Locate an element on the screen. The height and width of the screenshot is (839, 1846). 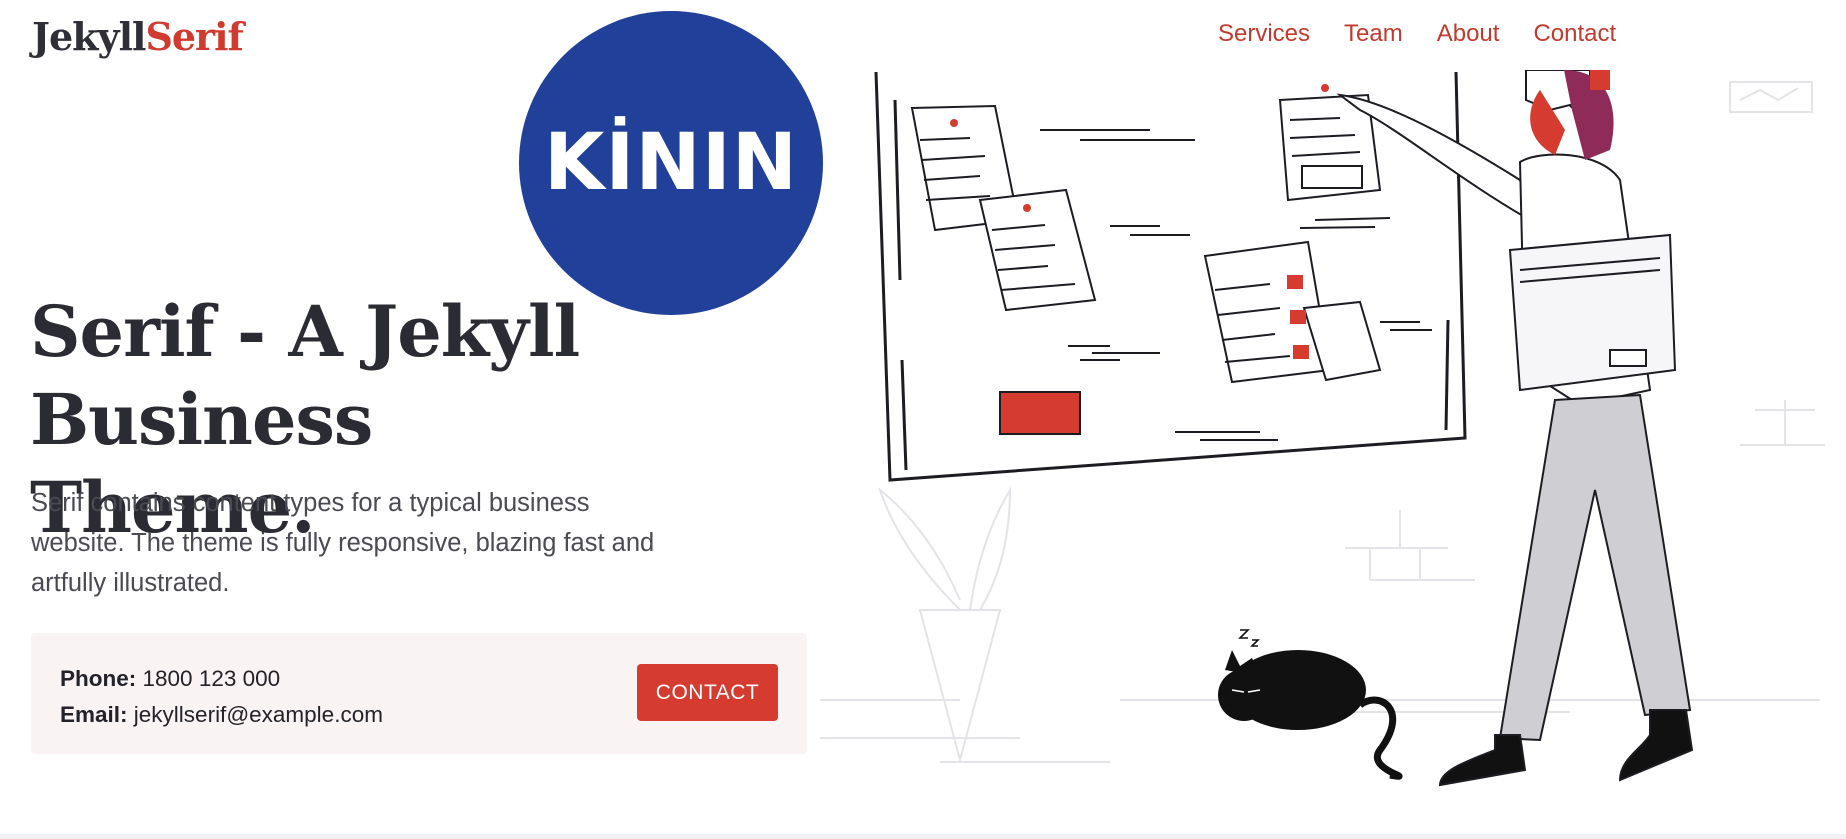
logo-part-serif: Serif is located at coordinates (194, 36).